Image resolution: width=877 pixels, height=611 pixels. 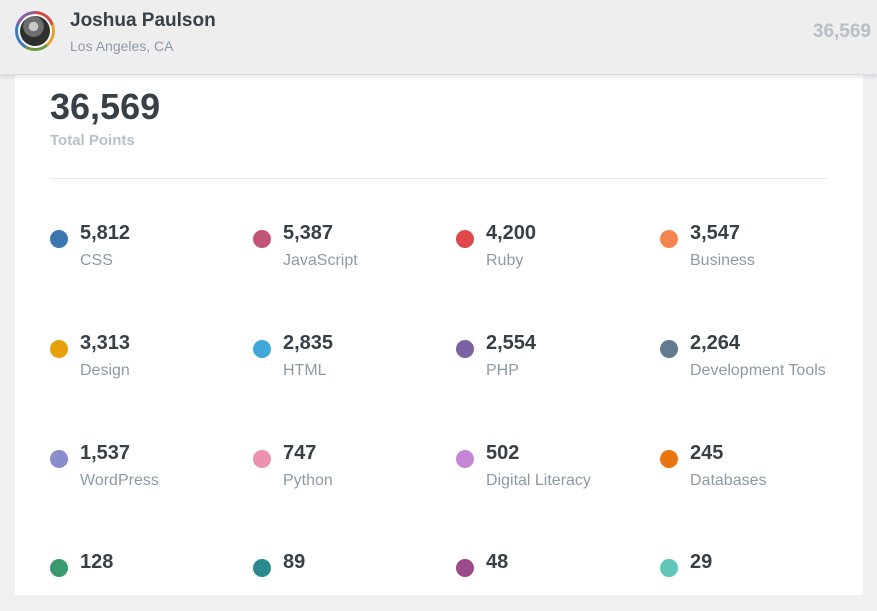 What do you see at coordinates (96, 260) in the screenshot?
I see `topic-name: CSS` at bounding box center [96, 260].